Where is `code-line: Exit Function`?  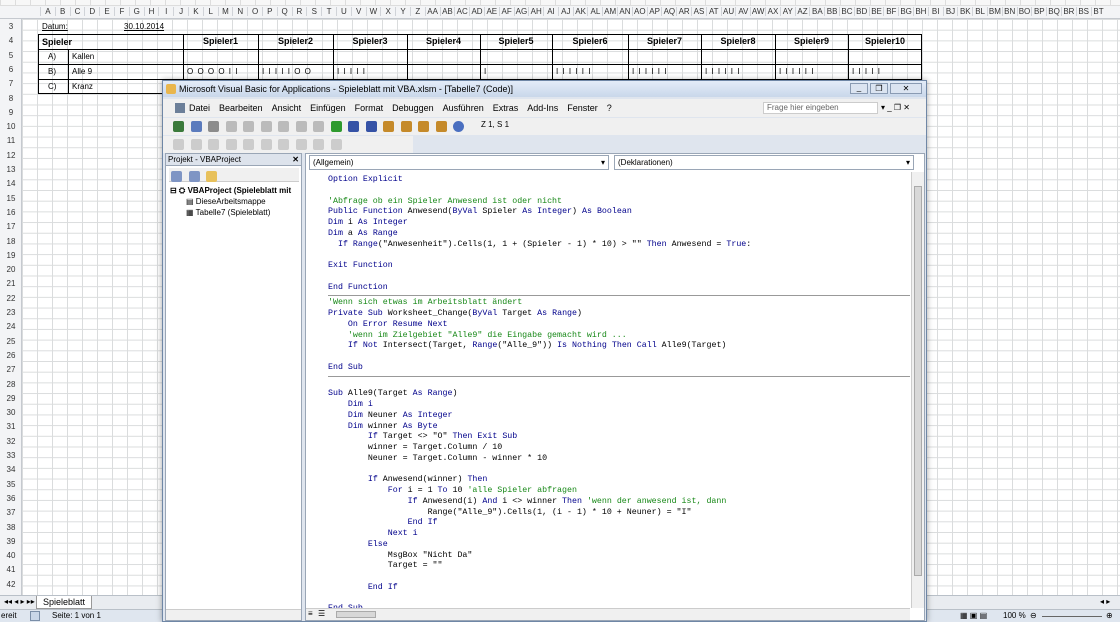 code-line: Exit Function is located at coordinates (619, 266).